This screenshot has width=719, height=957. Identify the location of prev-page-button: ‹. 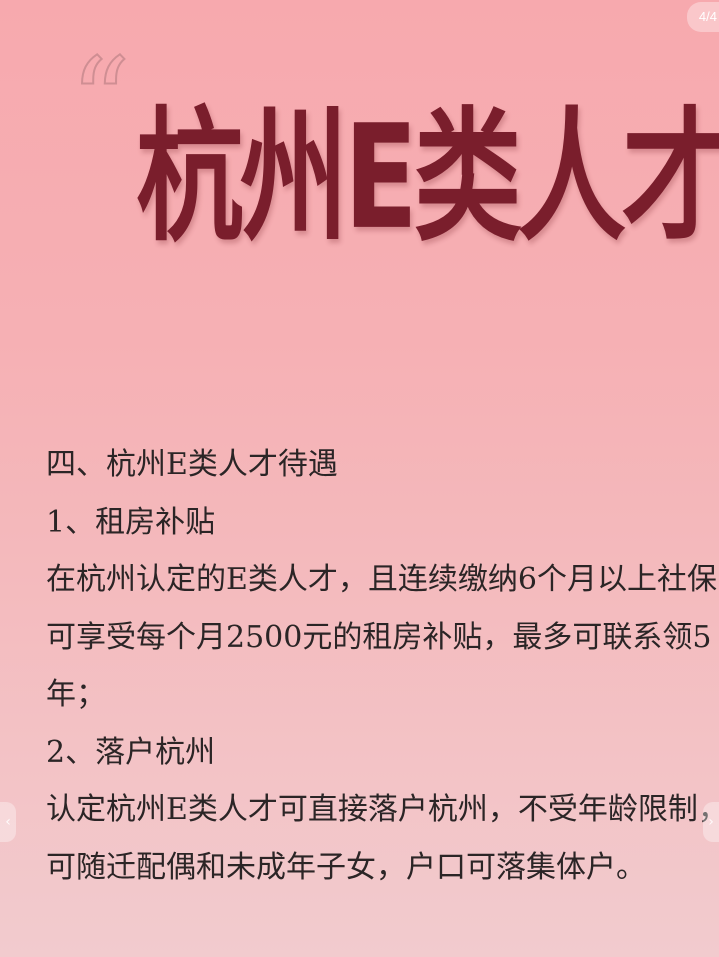
(8, 822).